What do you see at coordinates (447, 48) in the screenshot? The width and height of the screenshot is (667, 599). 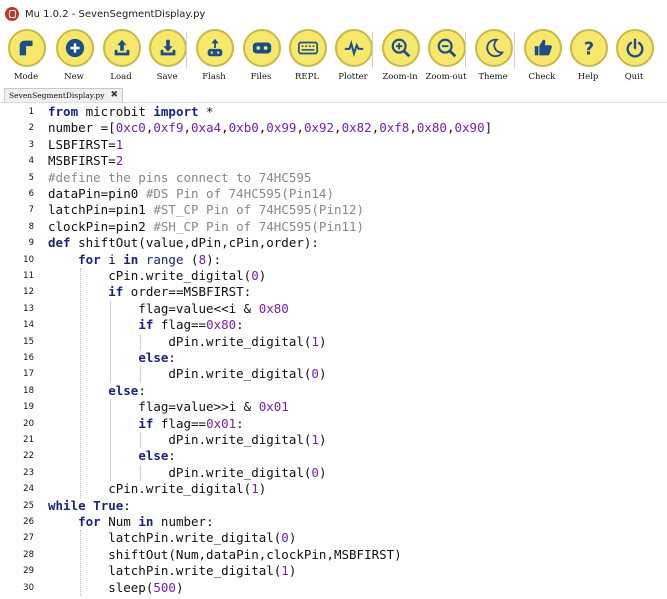 I see `zoom-out-icon` at bounding box center [447, 48].